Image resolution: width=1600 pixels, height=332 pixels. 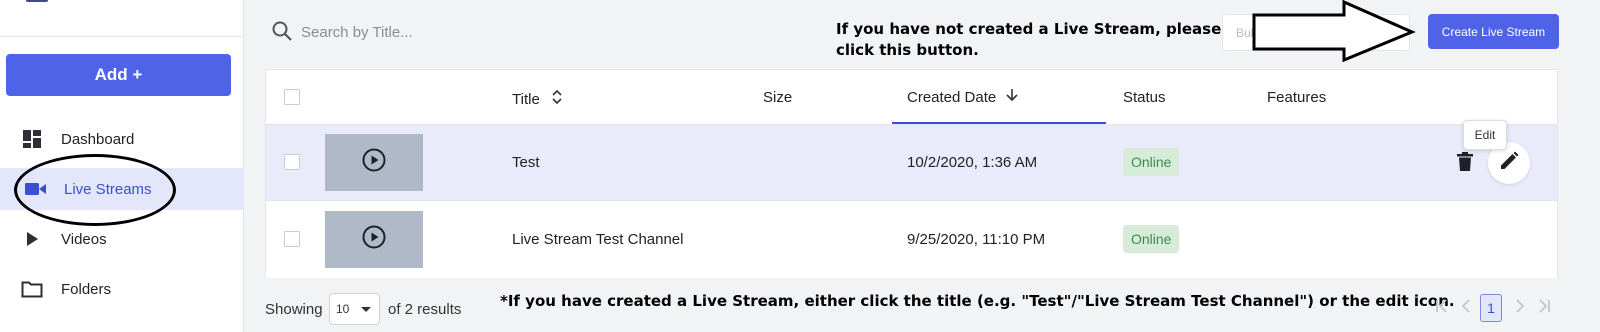 What do you see at coordinates (122, 239) in the screenshot?
I see `sidebar-item-videos: Videos` at bounding box center [122, 239].